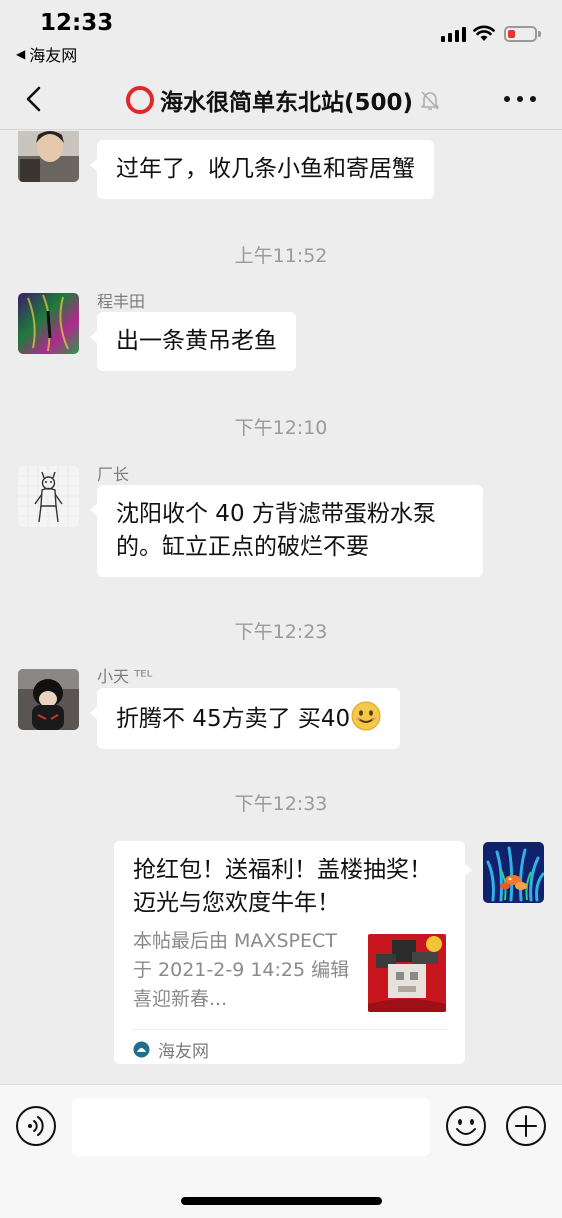  What do you see at coordinates (251, 1127) in the screenshot?
I see `message-input` at bounding box center [251, 1127].